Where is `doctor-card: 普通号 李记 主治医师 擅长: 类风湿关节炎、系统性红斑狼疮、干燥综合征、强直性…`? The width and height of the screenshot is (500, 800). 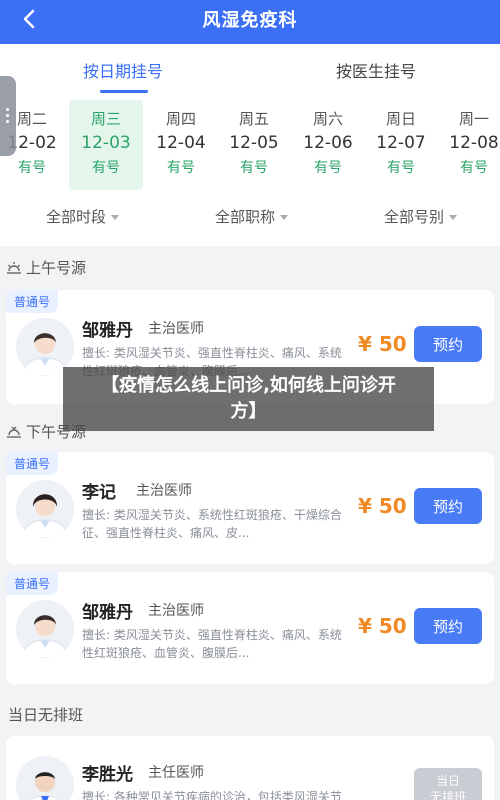
doctor-card: 普通号 李记 主治医师 擅长: 类风湿关节炎、系统性红斑狼疮、干燥综合征、强直性… is located at coordinates (250, 508).